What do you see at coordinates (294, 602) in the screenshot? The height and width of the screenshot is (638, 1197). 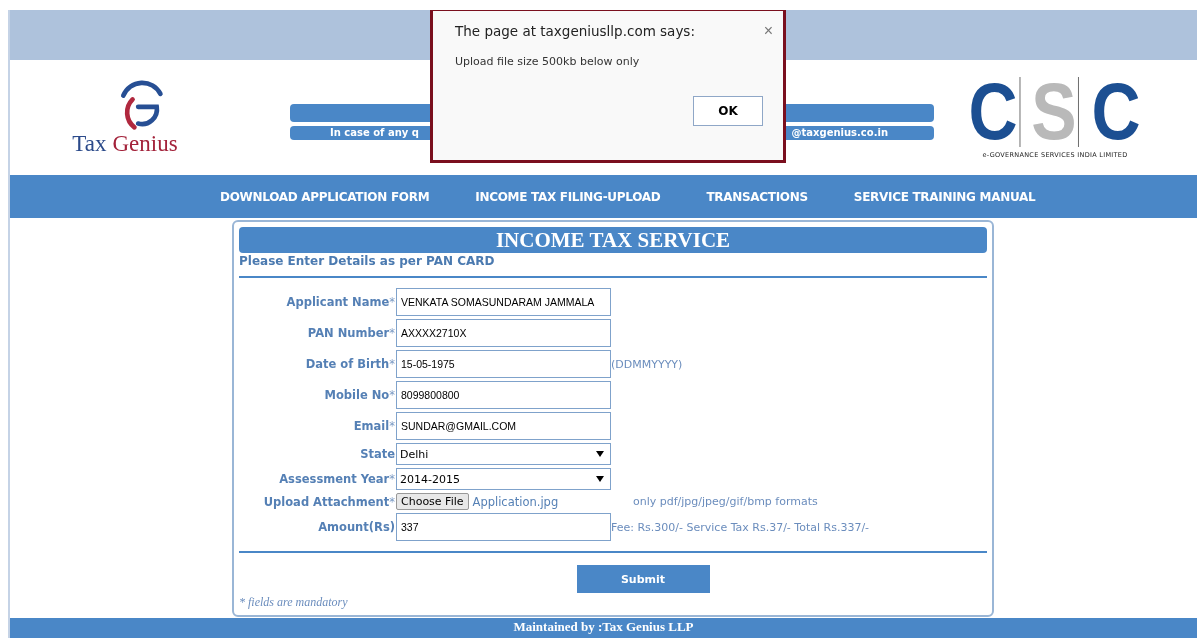 I see `mandatory-note: * fields are mandatory` at bounding box center [294, 602].